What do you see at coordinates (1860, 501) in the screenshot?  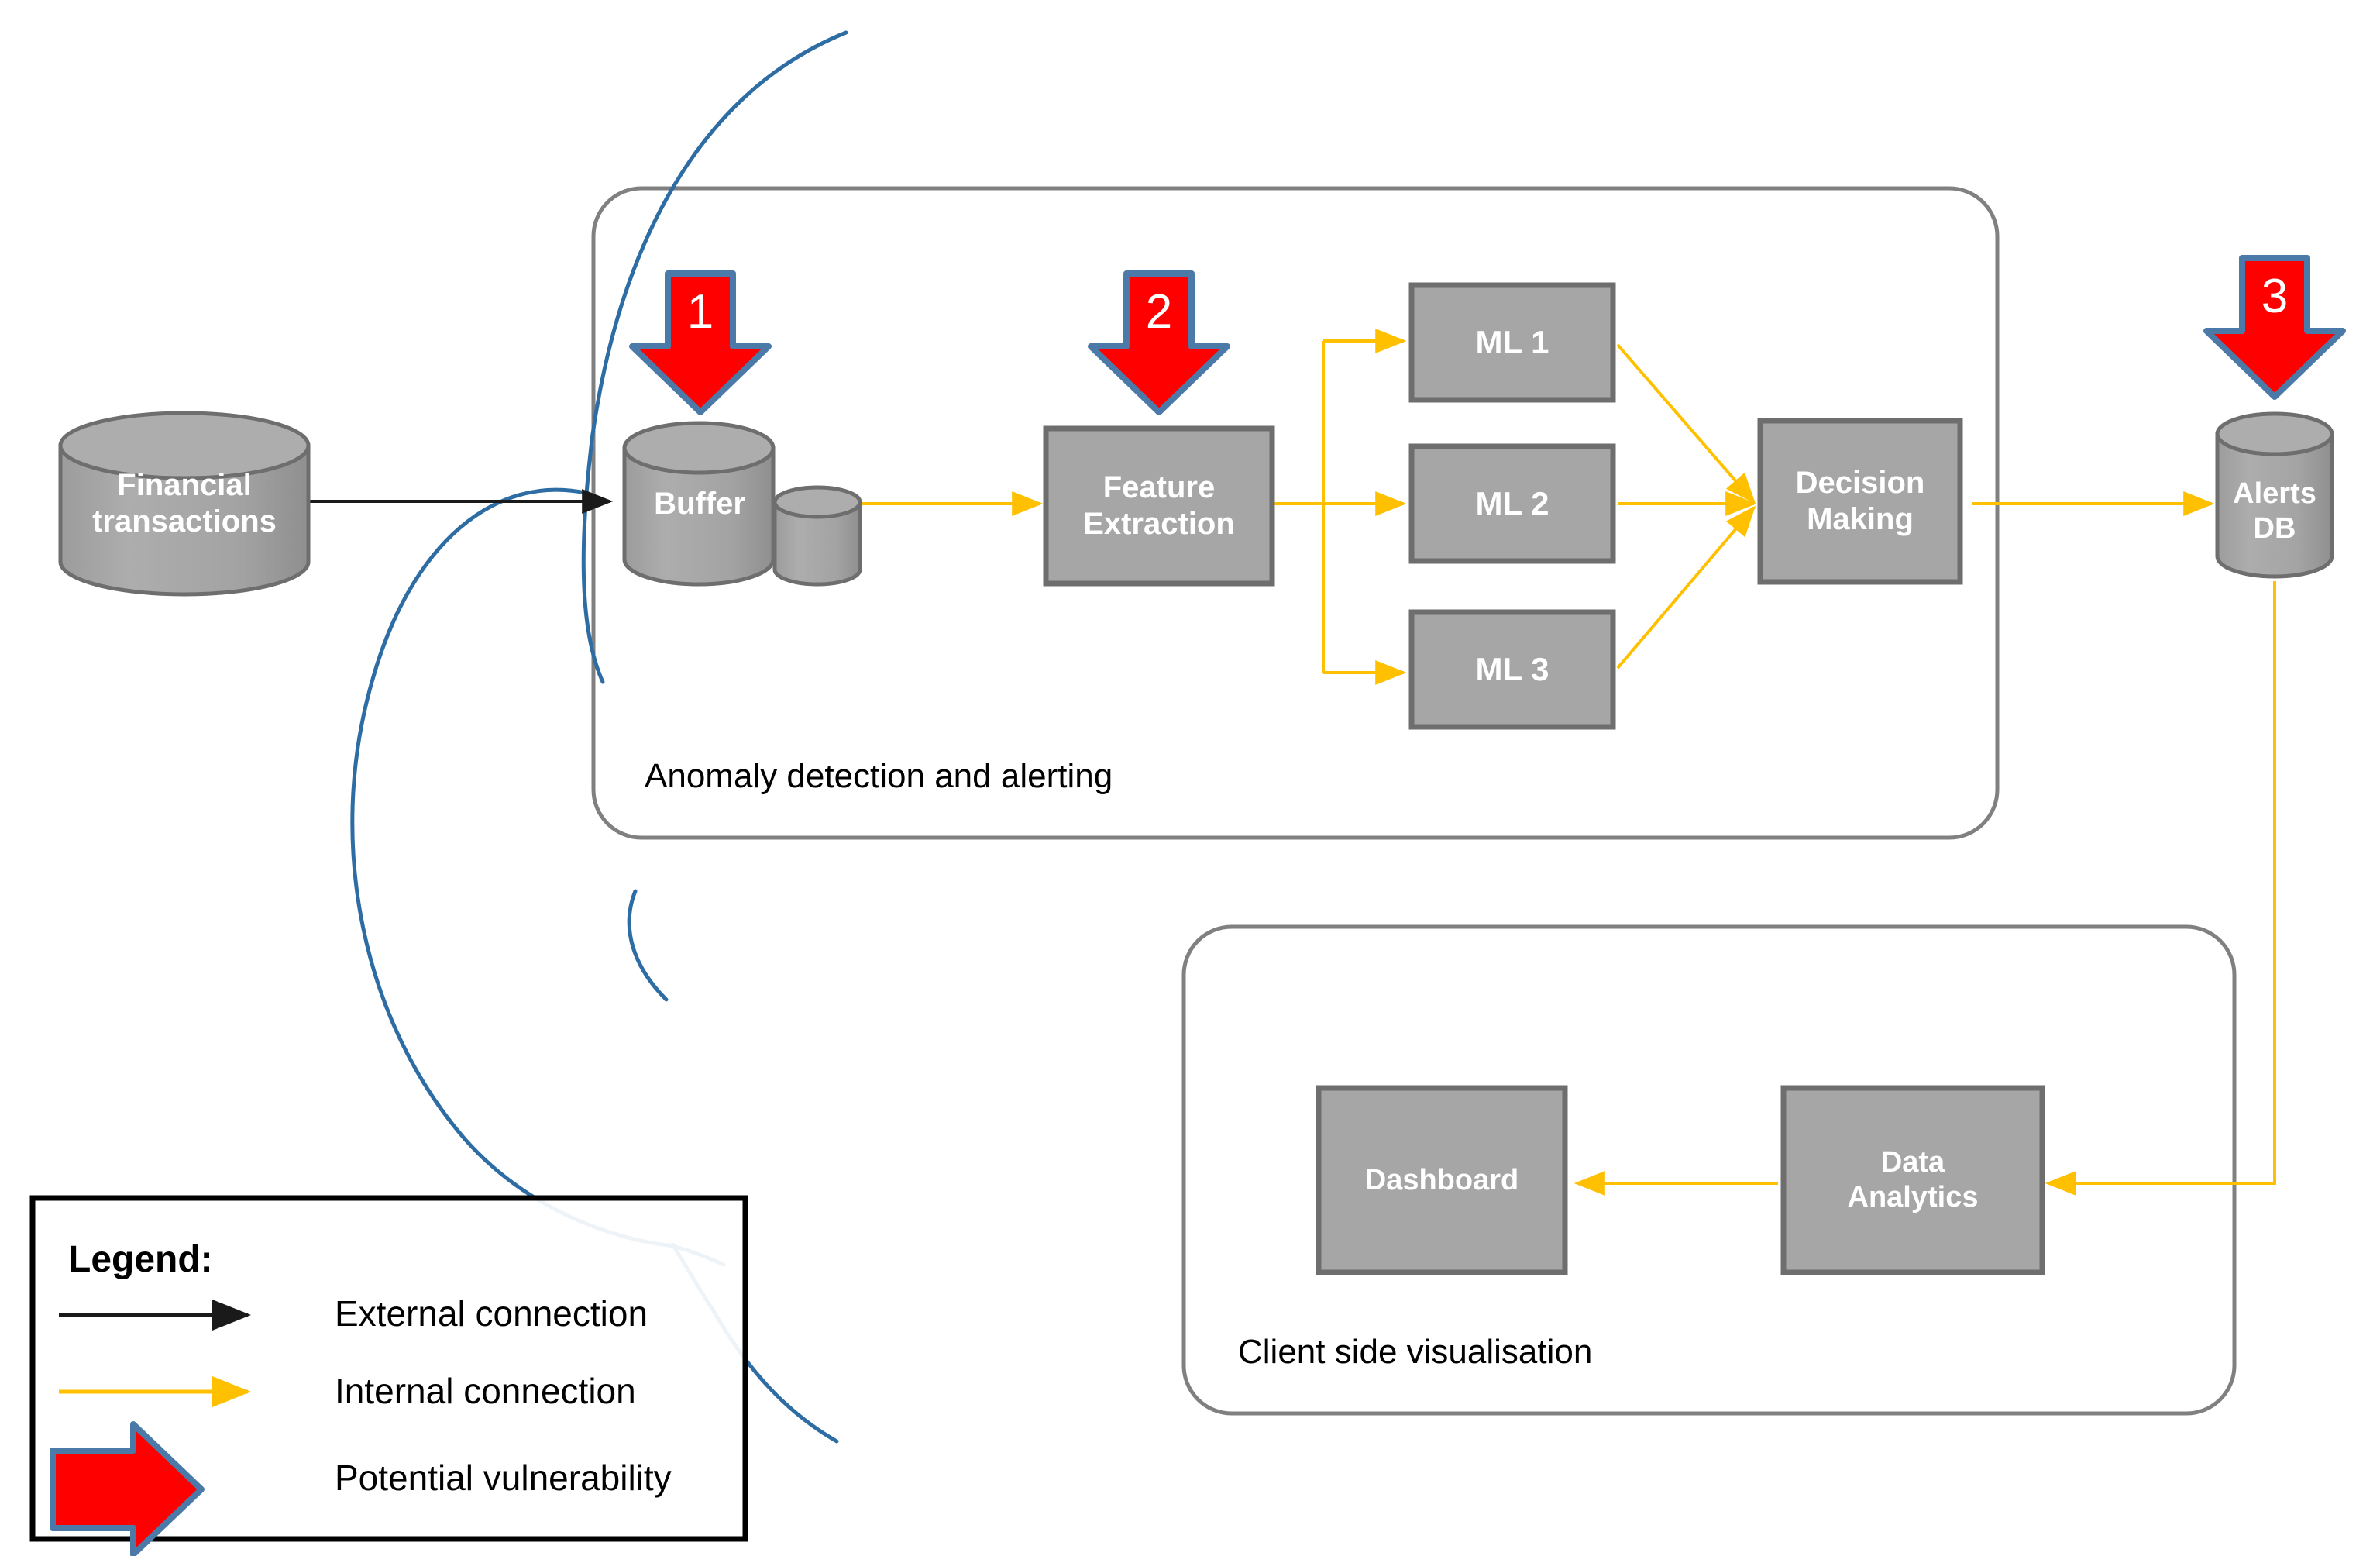 I see `node-decision-making` at bounding box center [1860, 501].